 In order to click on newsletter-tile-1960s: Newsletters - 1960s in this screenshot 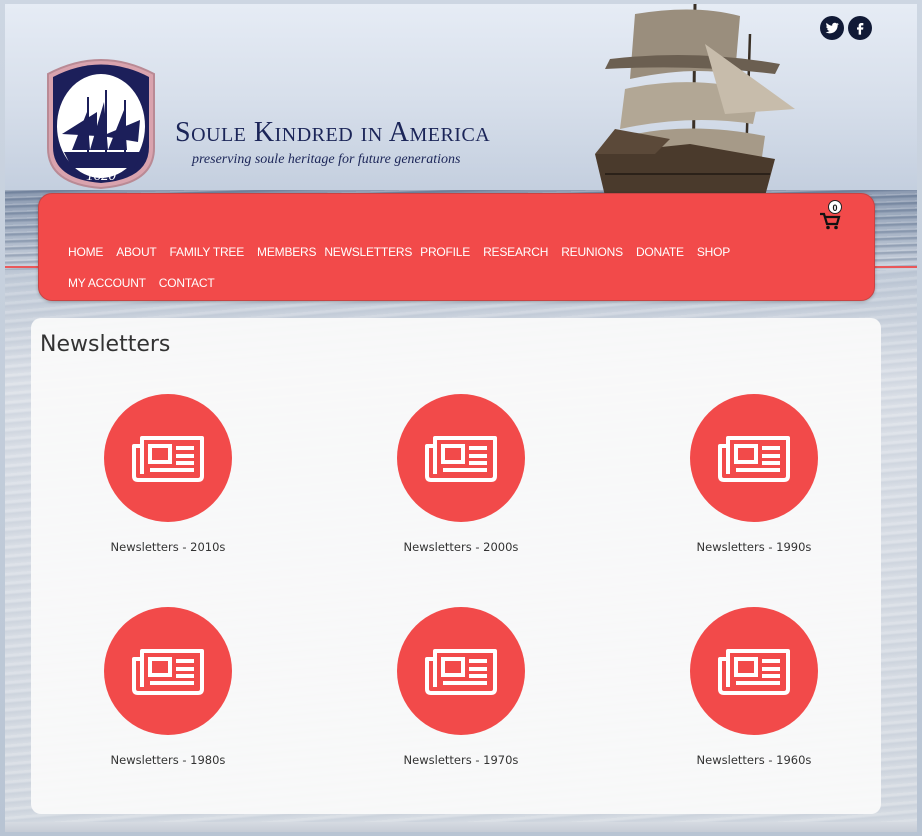, I will do `click(754, 692)`.